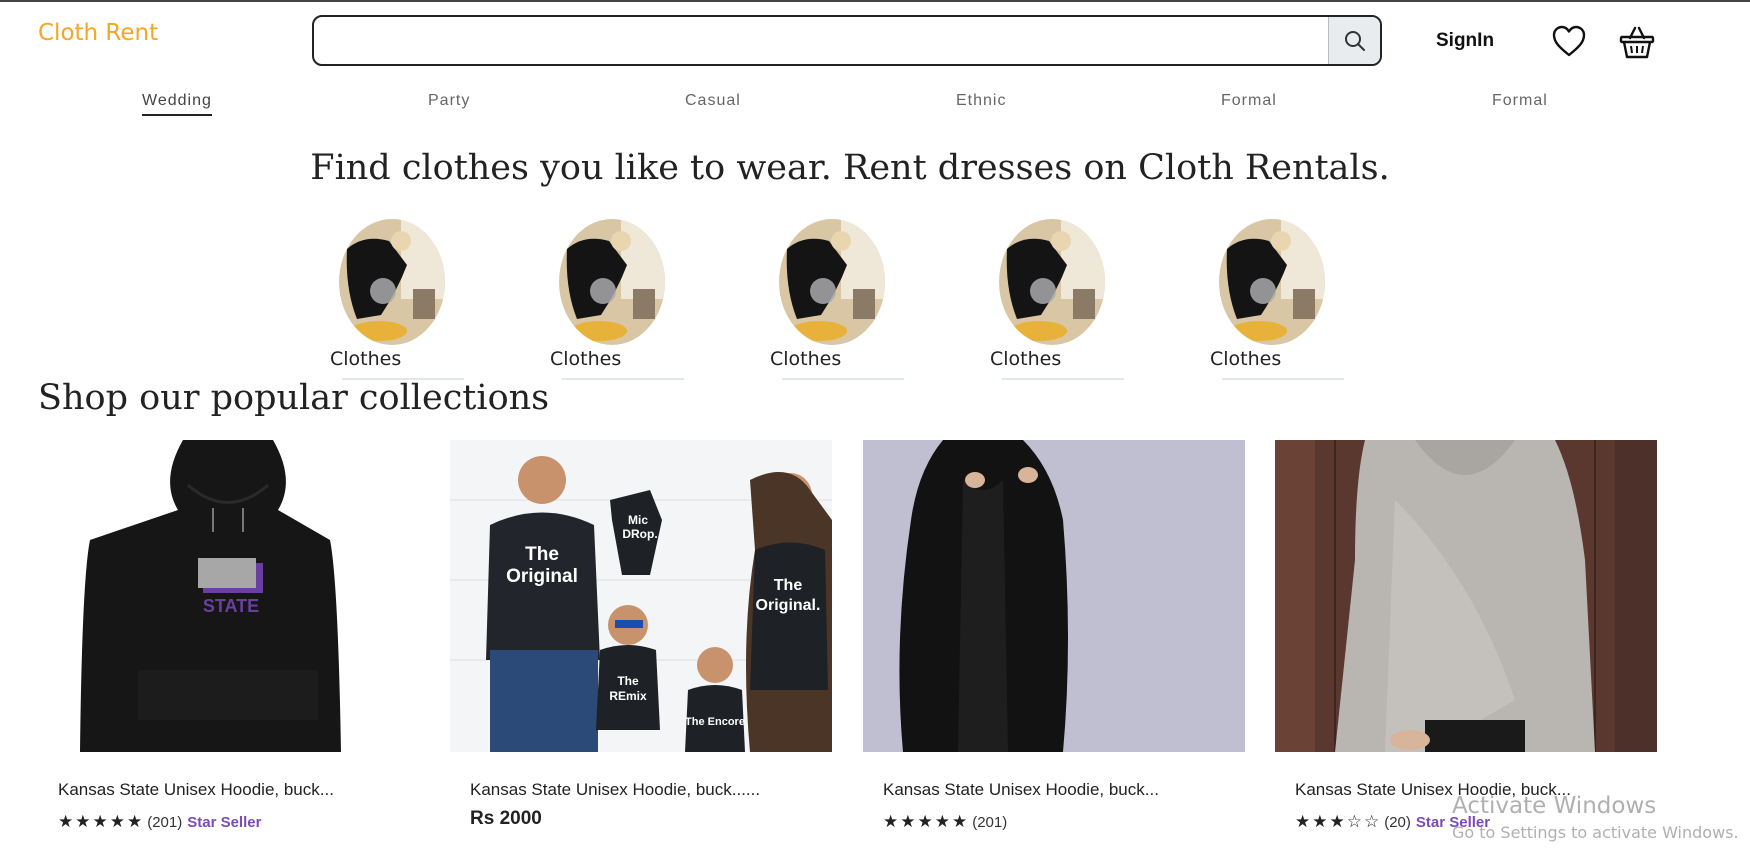 The height and width of the screenshot is (850, 1750). Describe the element at coordinates (788, 605) in the screenshot. I see `svg-text: Original.` at that location.